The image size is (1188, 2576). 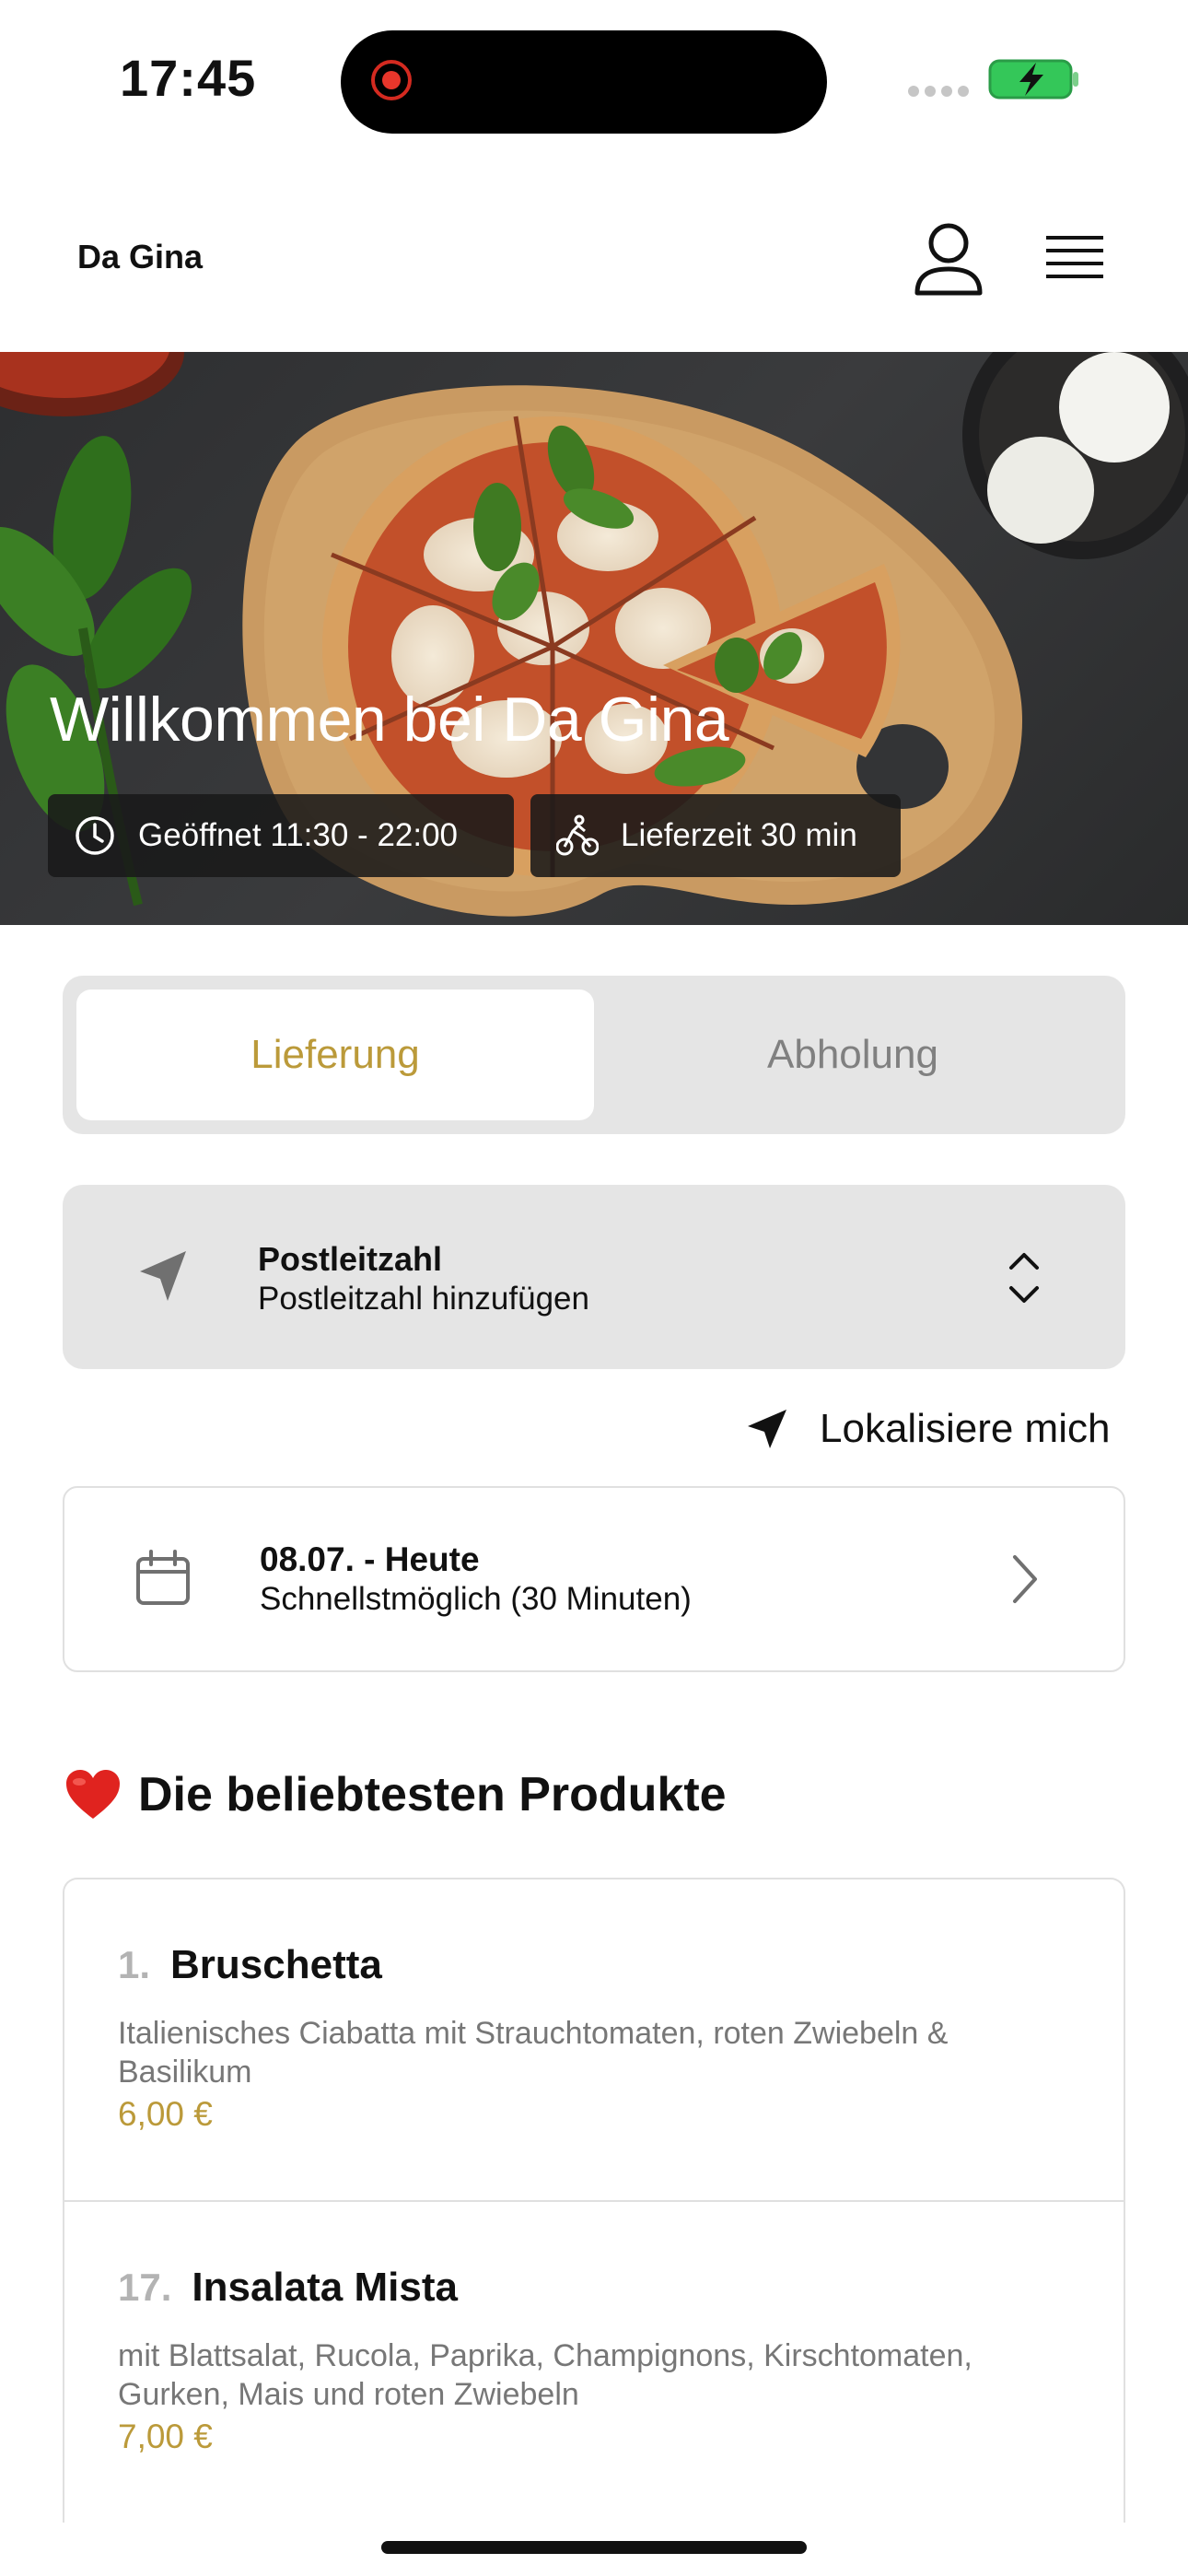 I want to click on chevron-up-down-icon, so click(x=1024, y=1278).